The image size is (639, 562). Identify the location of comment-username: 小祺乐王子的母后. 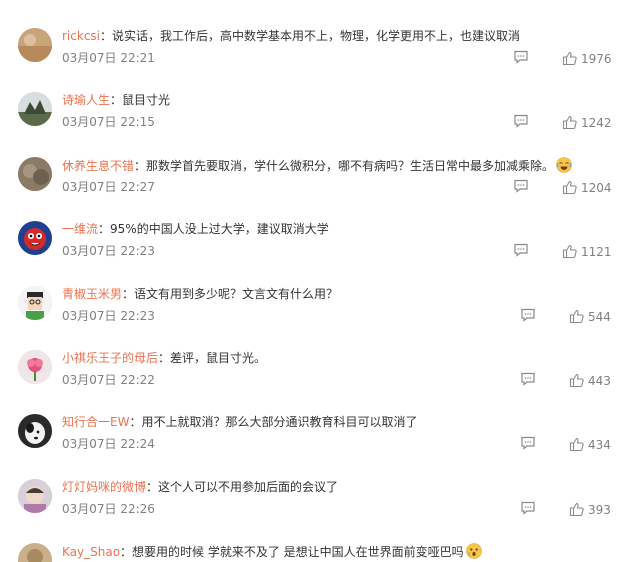
(110, 358).